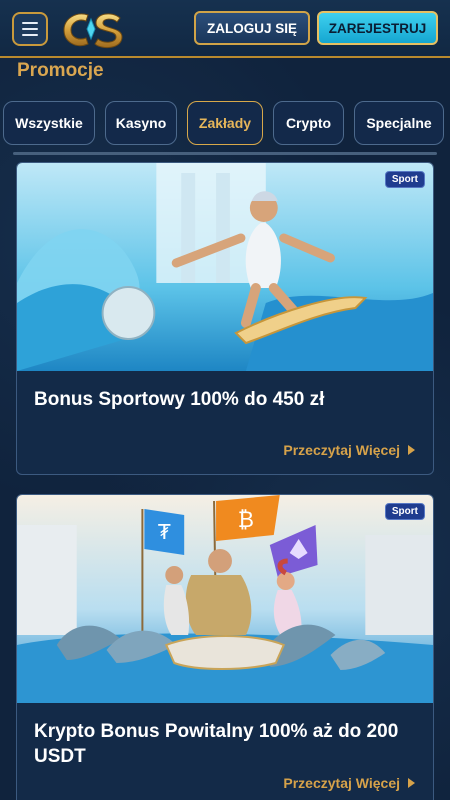  I want to click on top-header: ZALOGUJ SIĘ ZAREJESTRUJ, so click(225, 29).